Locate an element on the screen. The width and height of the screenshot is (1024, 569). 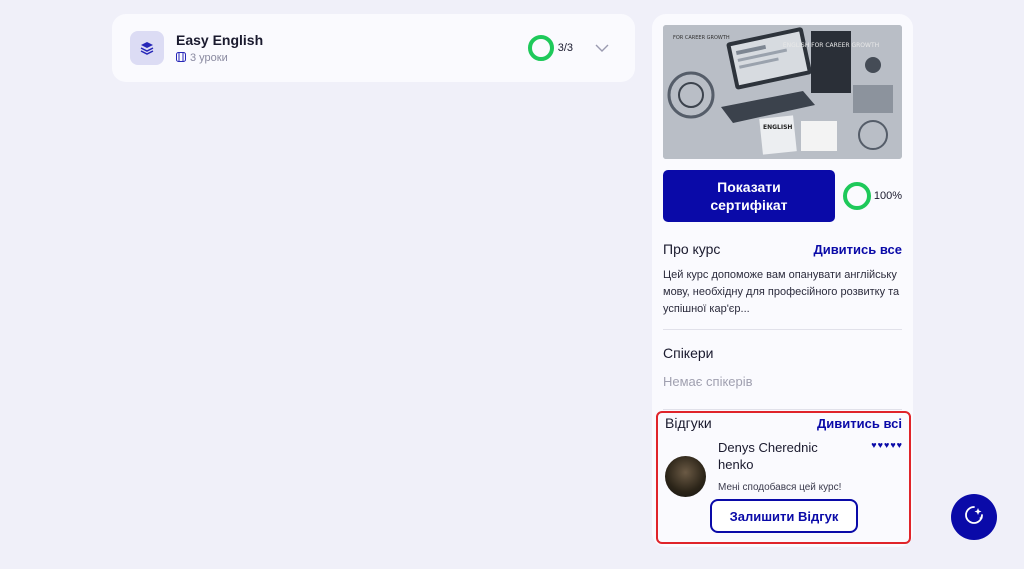
ai-assistant-icon is located at coordinates (974, 517).